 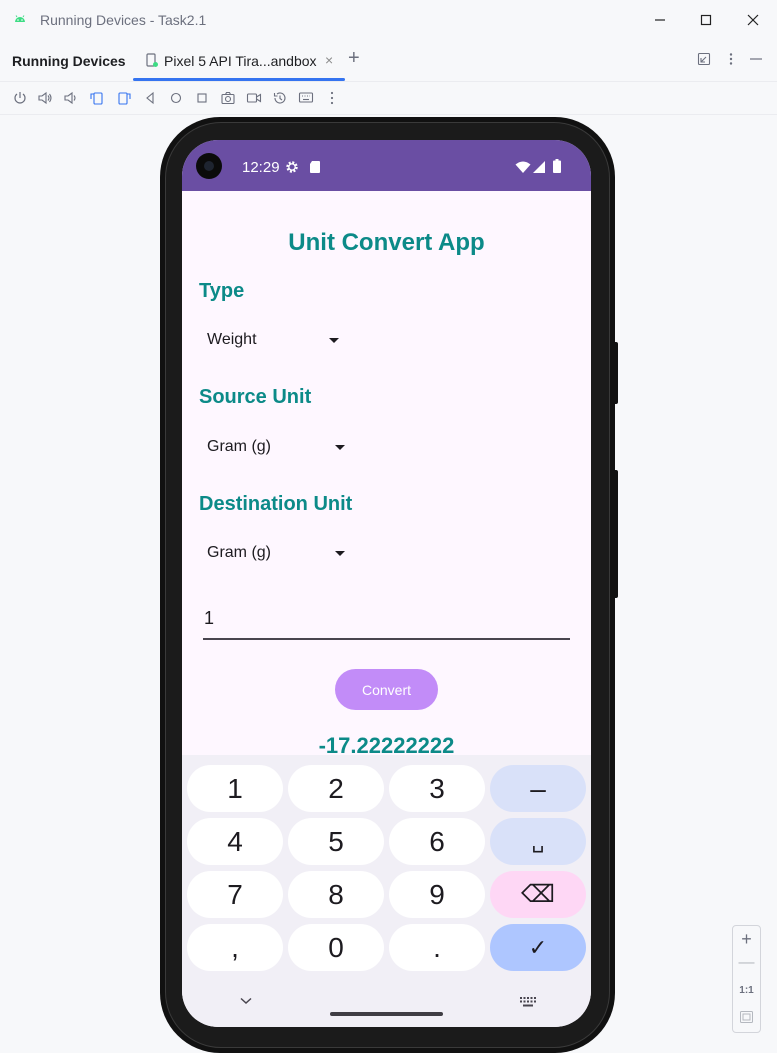 I want to click on device-tab: Pixel 5 API Tira...andbox ×, so click(x=239, y=60).